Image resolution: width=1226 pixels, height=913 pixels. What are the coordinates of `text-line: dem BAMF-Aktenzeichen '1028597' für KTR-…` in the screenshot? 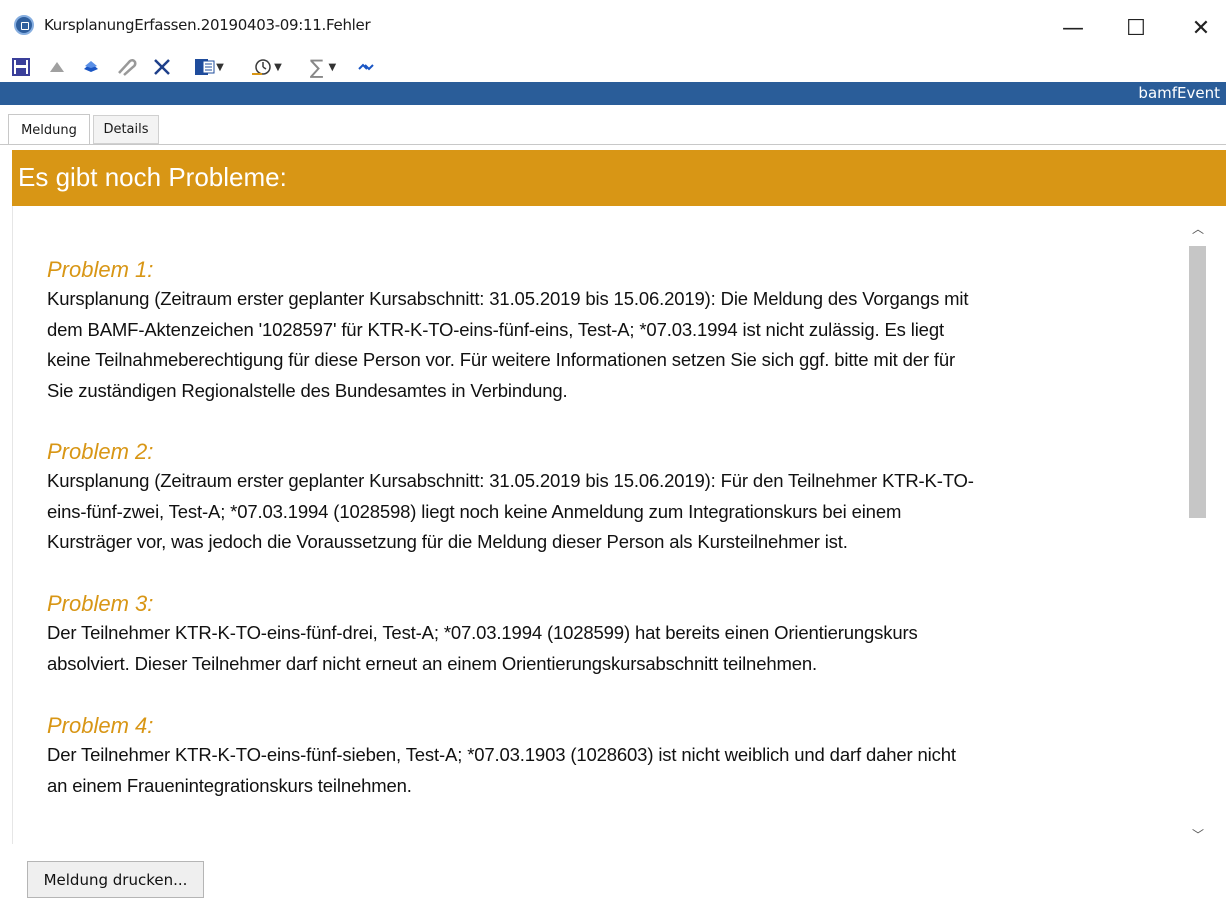 It's located at (495, 329).